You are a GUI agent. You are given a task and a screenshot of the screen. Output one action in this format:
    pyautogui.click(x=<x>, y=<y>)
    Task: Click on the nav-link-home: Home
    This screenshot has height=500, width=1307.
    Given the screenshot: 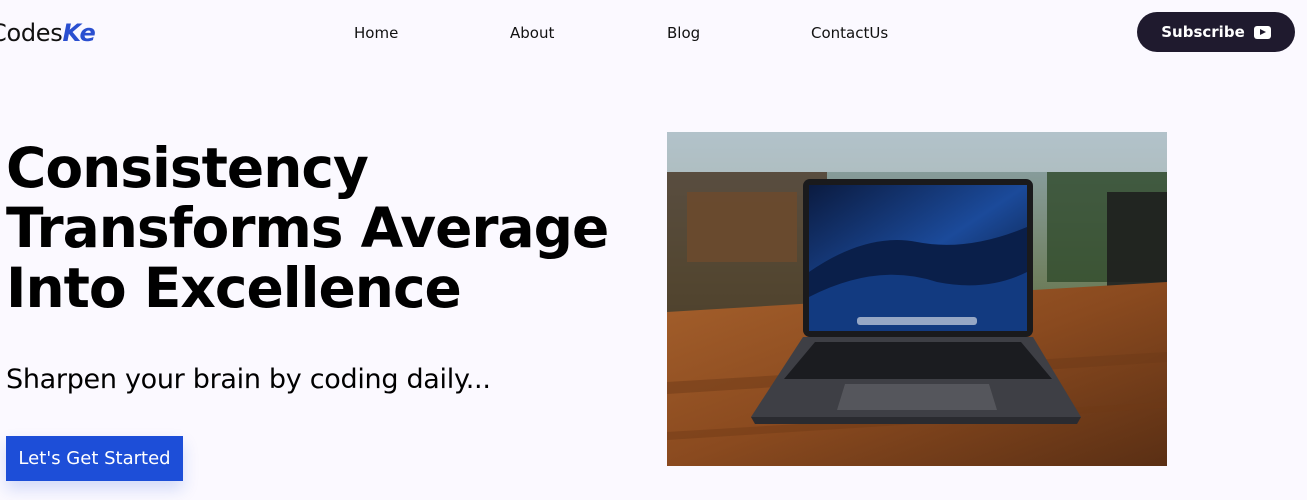 What is the action you would take?
    pyautogui.click(x=376, y=33)
    